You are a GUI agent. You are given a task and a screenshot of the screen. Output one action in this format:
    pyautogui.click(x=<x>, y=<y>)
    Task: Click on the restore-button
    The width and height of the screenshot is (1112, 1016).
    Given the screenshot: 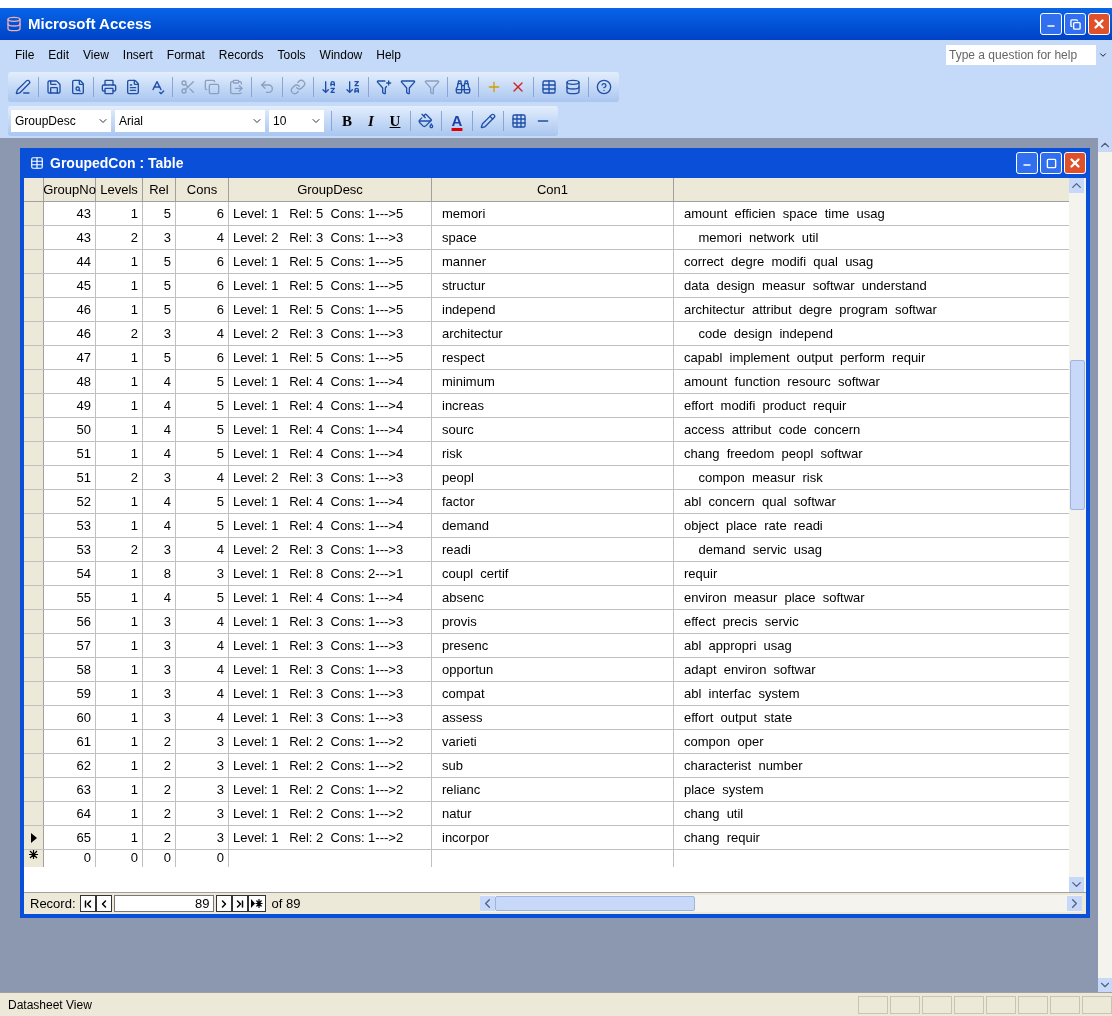 What is the action you would take?
    pyautogui.click(x=1075, y=24)
    